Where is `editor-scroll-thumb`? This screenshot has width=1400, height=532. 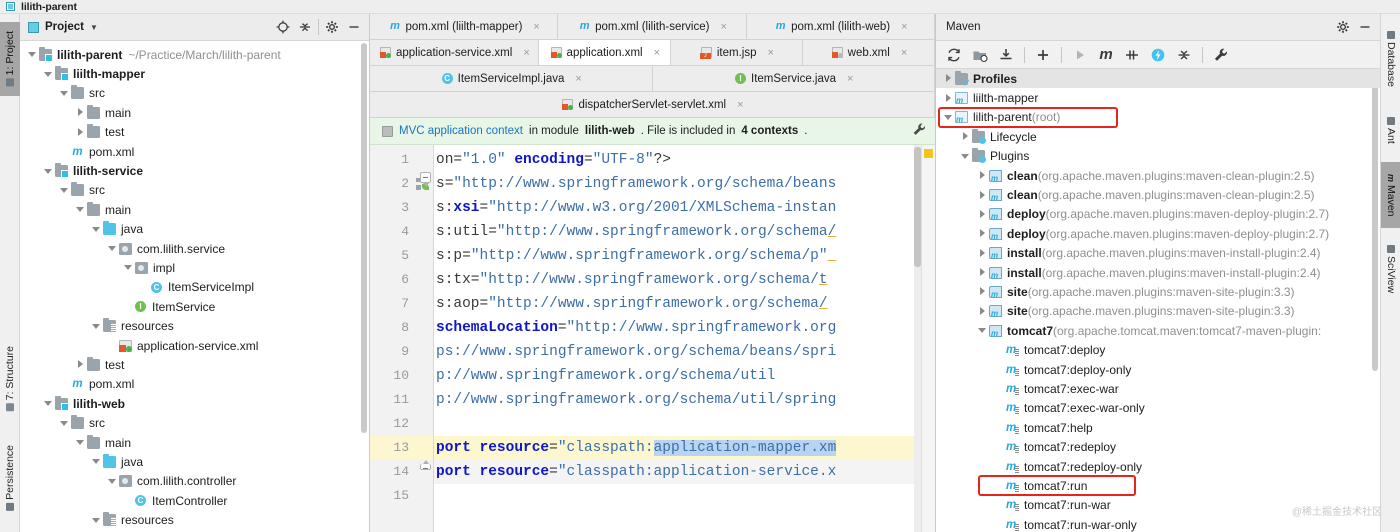
editor-scroll-thumb is located at coordinates (917, 207).